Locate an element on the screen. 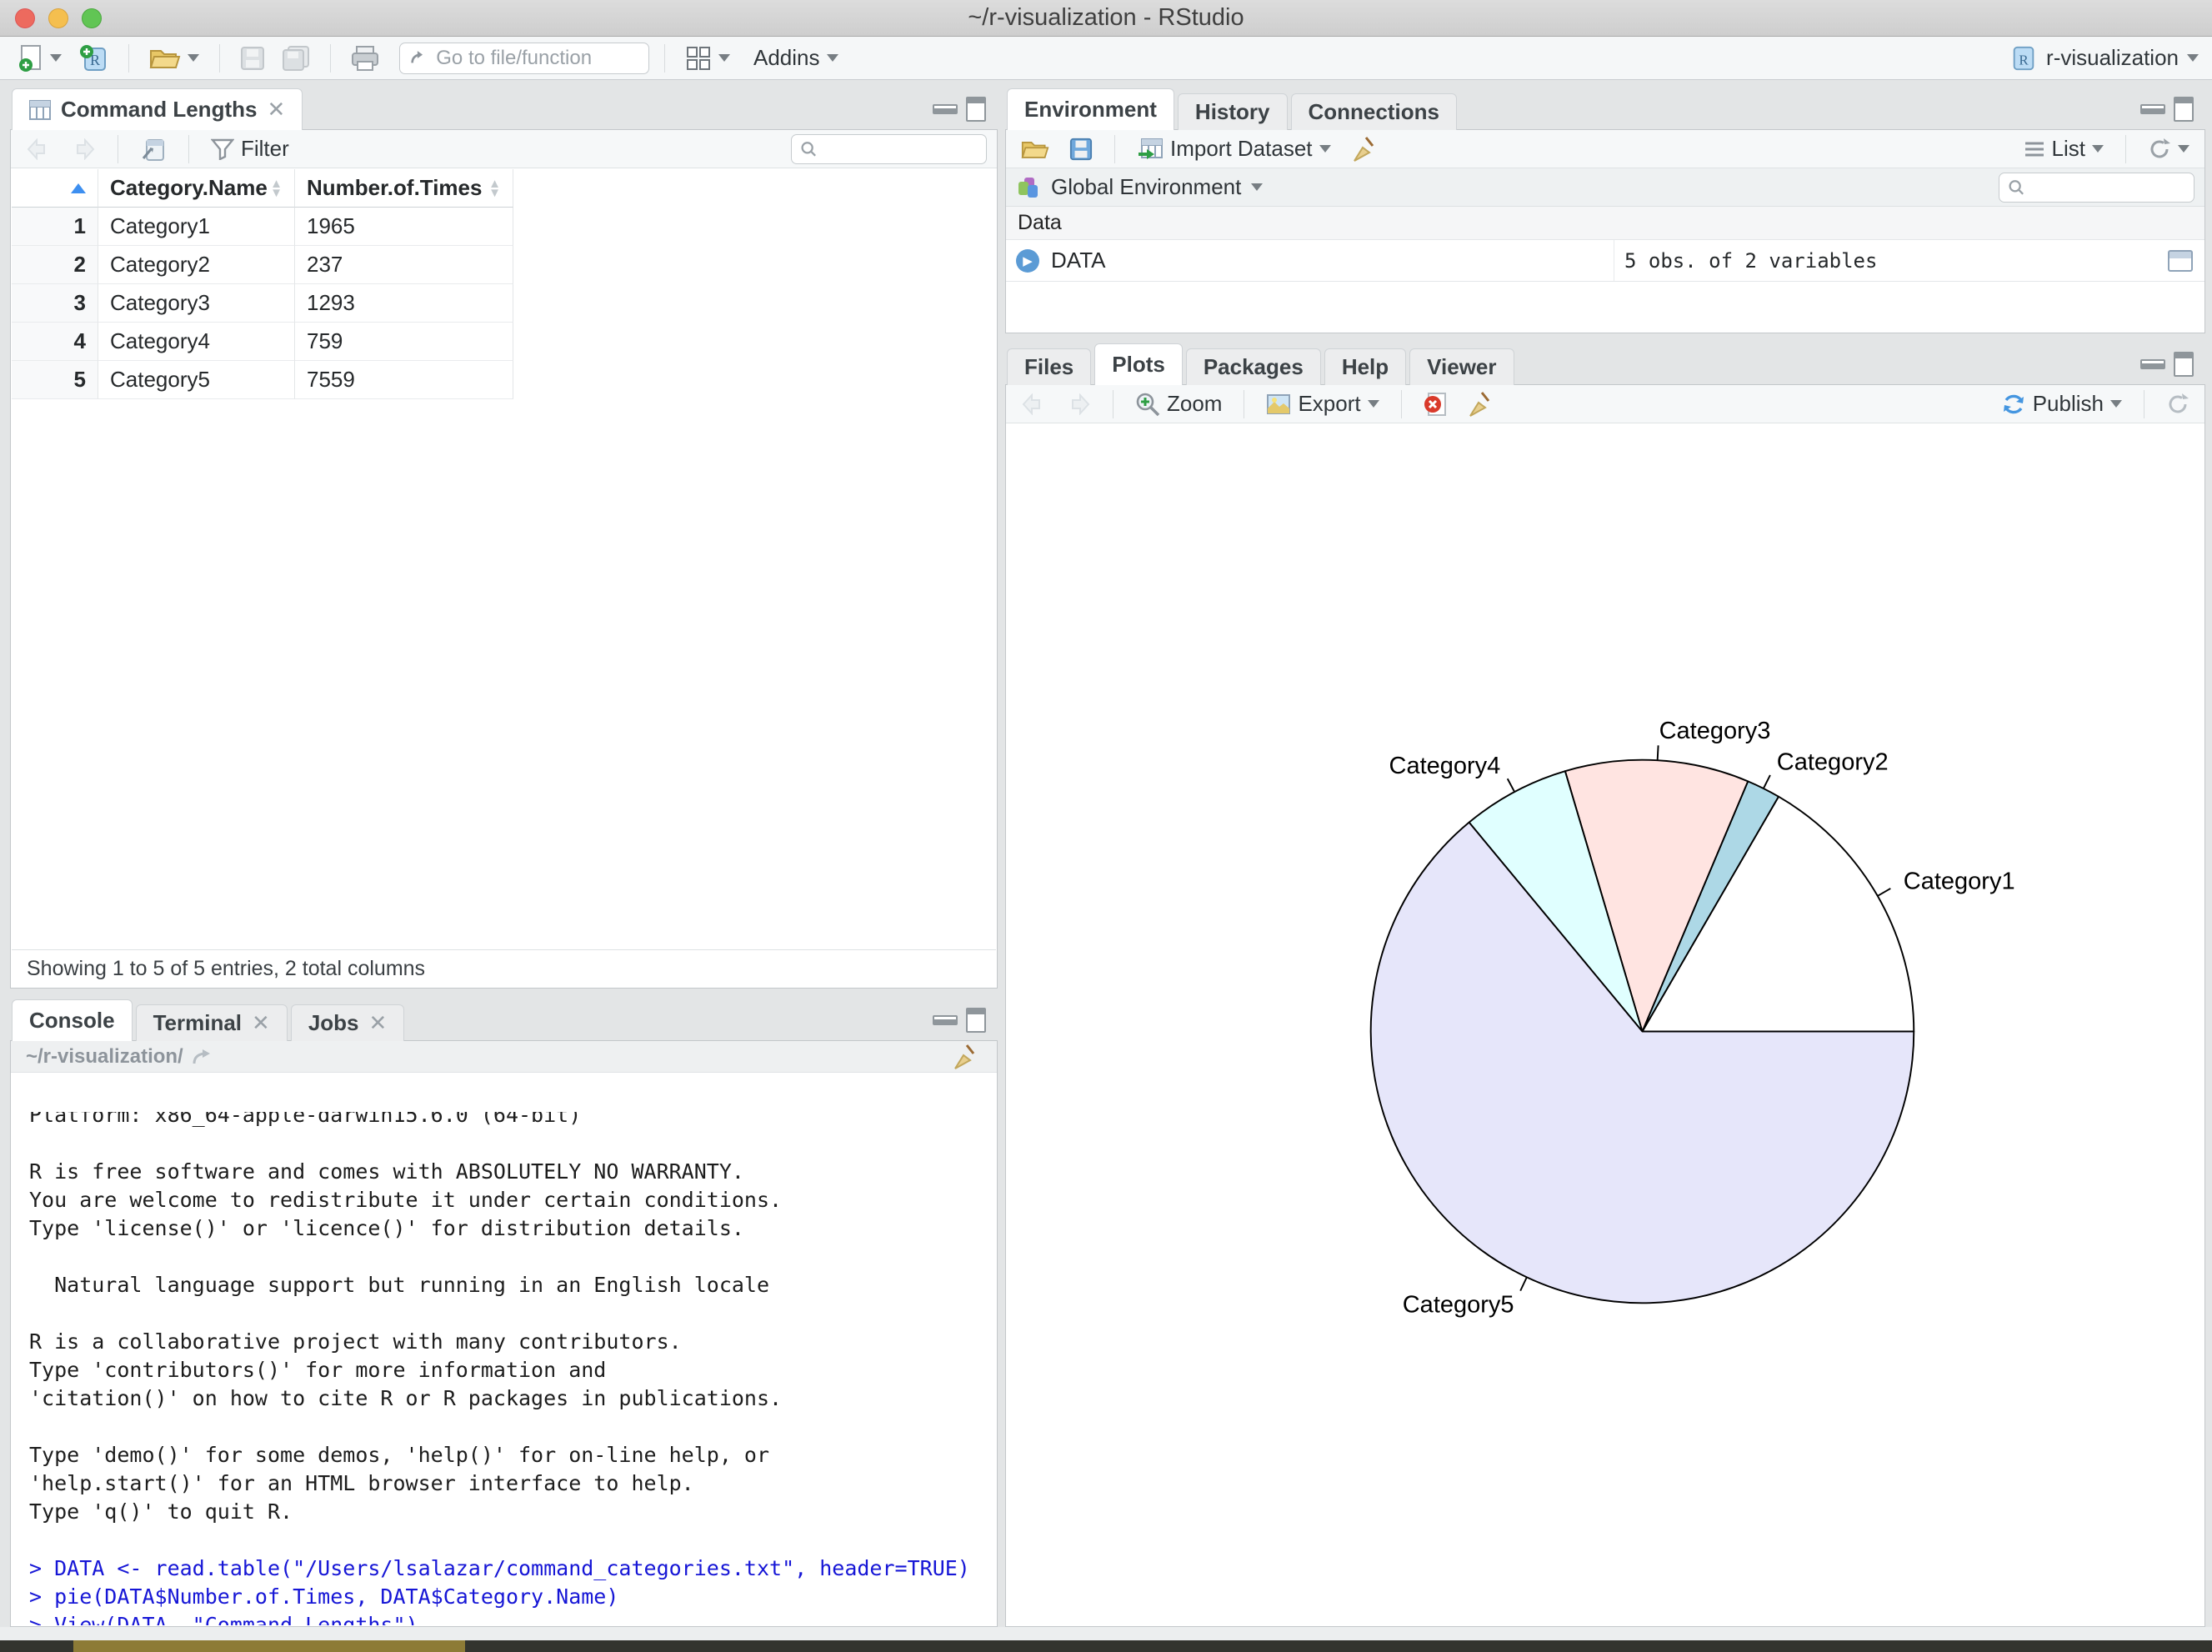 The width and height of the screenshot is (2212, 1652). tab-packages: Packages is located at coordinates (1253, 366).